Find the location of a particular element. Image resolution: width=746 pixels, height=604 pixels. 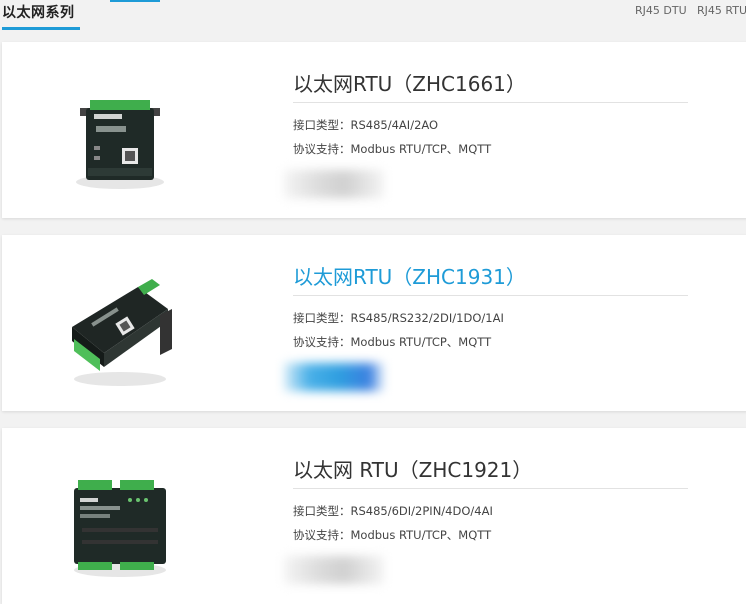

interface-type-text: 接口类型：RS485/RS232/2DI/1DO/1AI is located at coordinates (398, 318).